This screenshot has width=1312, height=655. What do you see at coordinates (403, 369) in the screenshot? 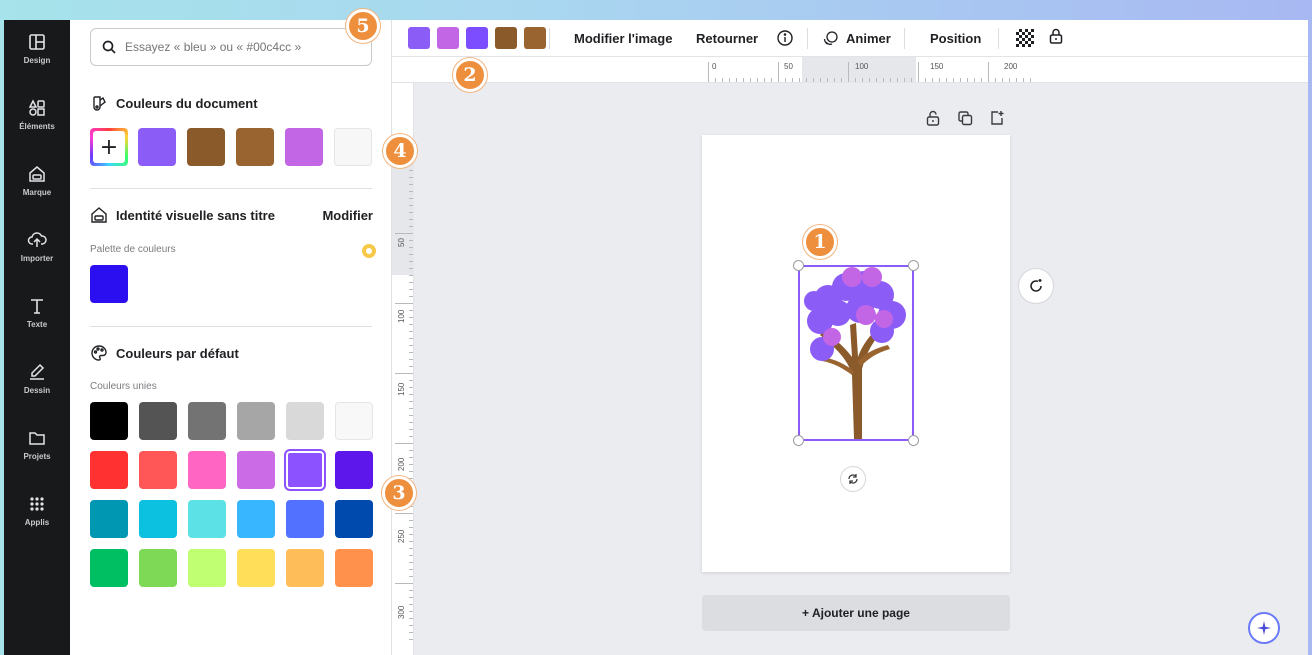
I see `vertical-ruler: 50 100 150 200 250 300` at bounding box center [403, 369].